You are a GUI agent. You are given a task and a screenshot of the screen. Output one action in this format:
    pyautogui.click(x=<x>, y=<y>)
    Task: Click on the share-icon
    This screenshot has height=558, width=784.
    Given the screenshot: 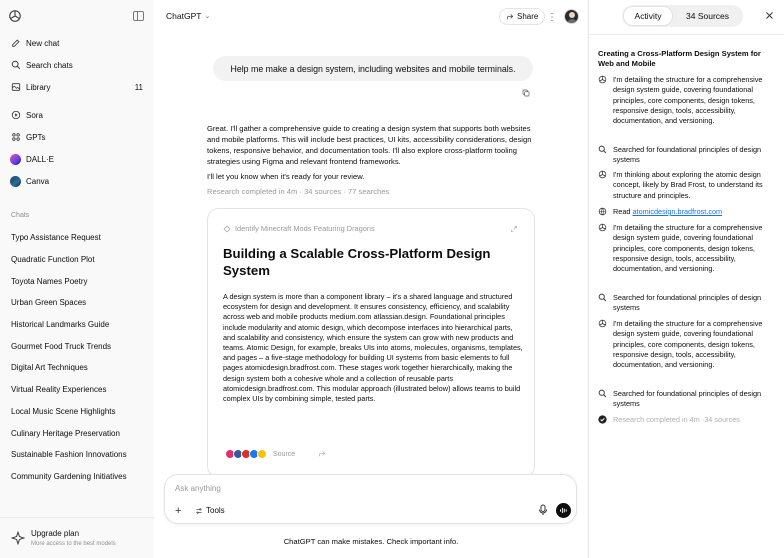 What is the action you would take?
    pyautogui.click(x=510, y=16)
    